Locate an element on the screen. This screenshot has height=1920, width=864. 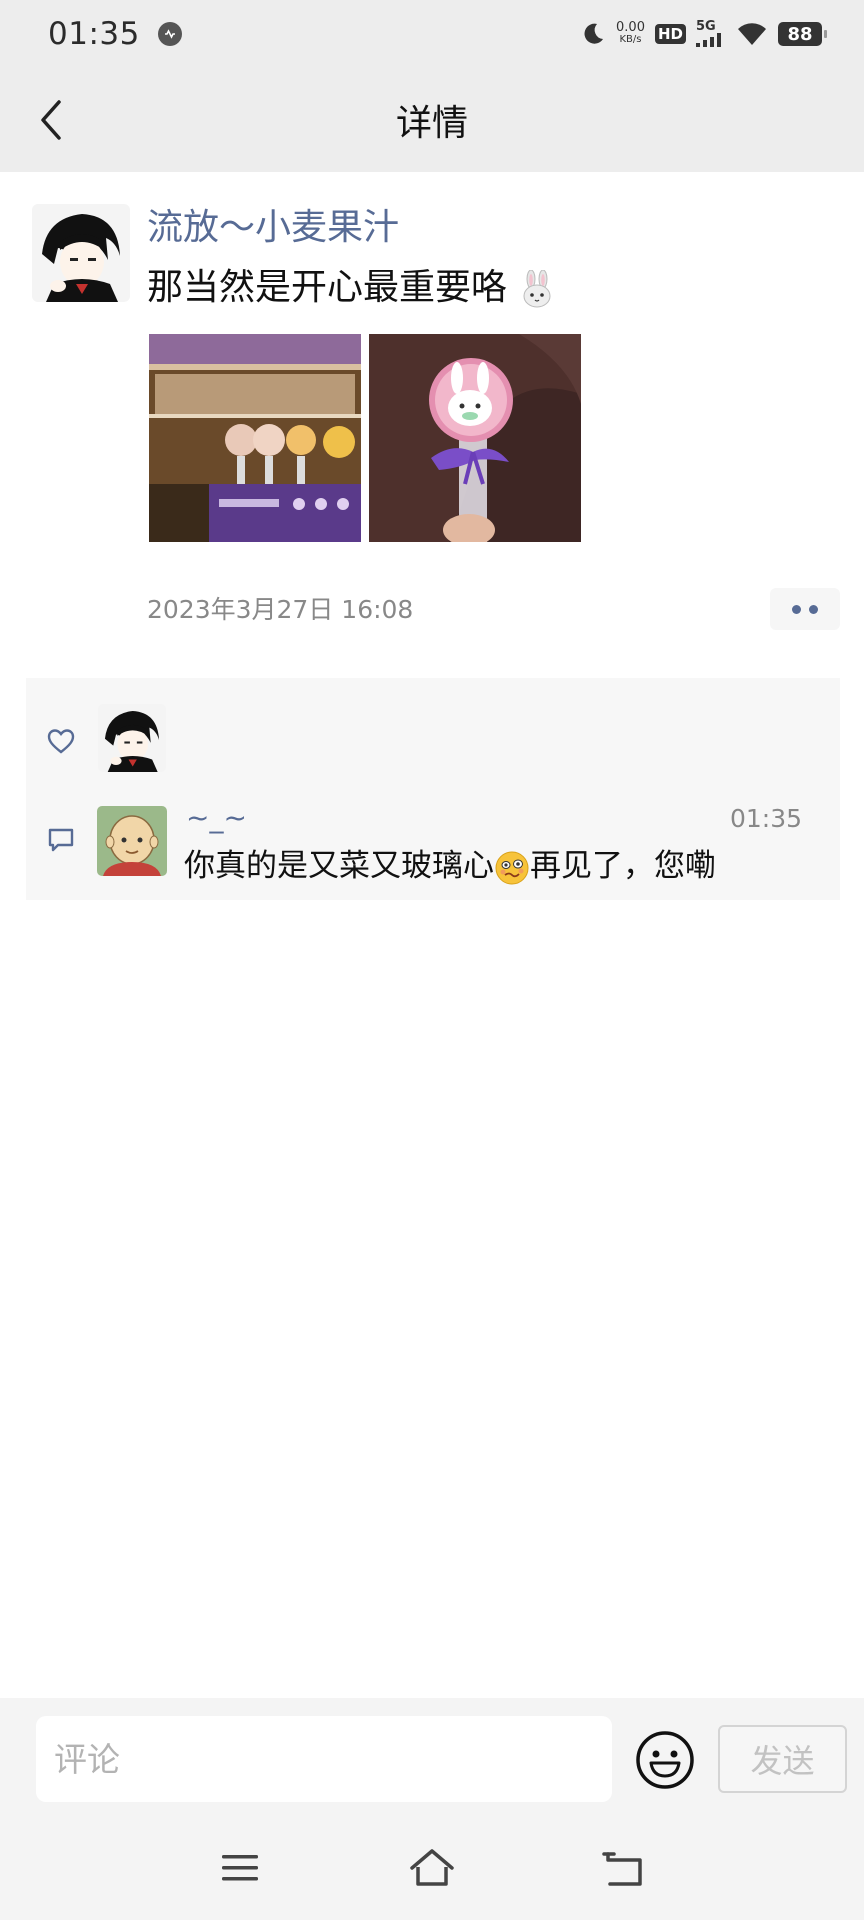
net-speed: 0.00 KB/s is located at coordinates (630, 33).